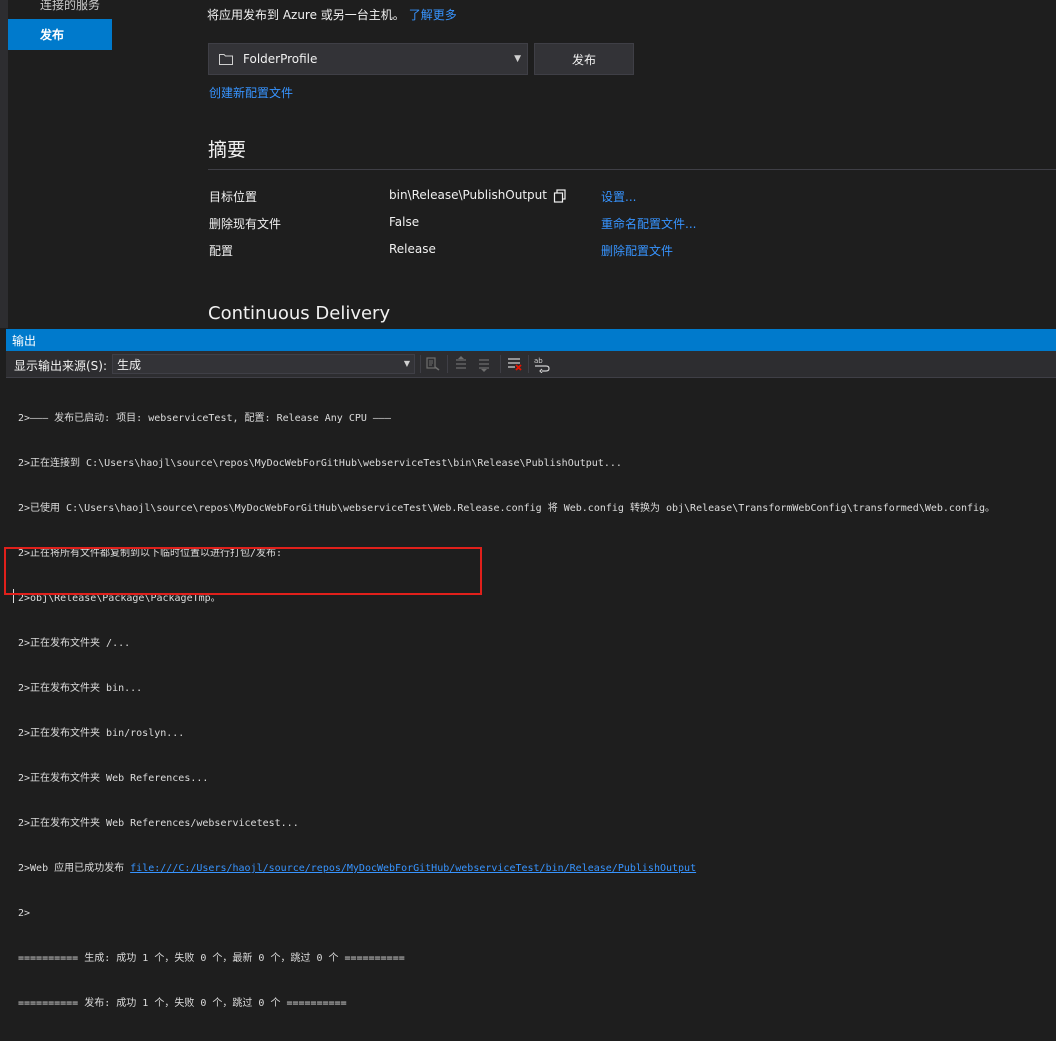 The image size is (1056, 1041). Describe the element at coordinates (4, 164) in the screenshot. I see `solution-strip` at that location.